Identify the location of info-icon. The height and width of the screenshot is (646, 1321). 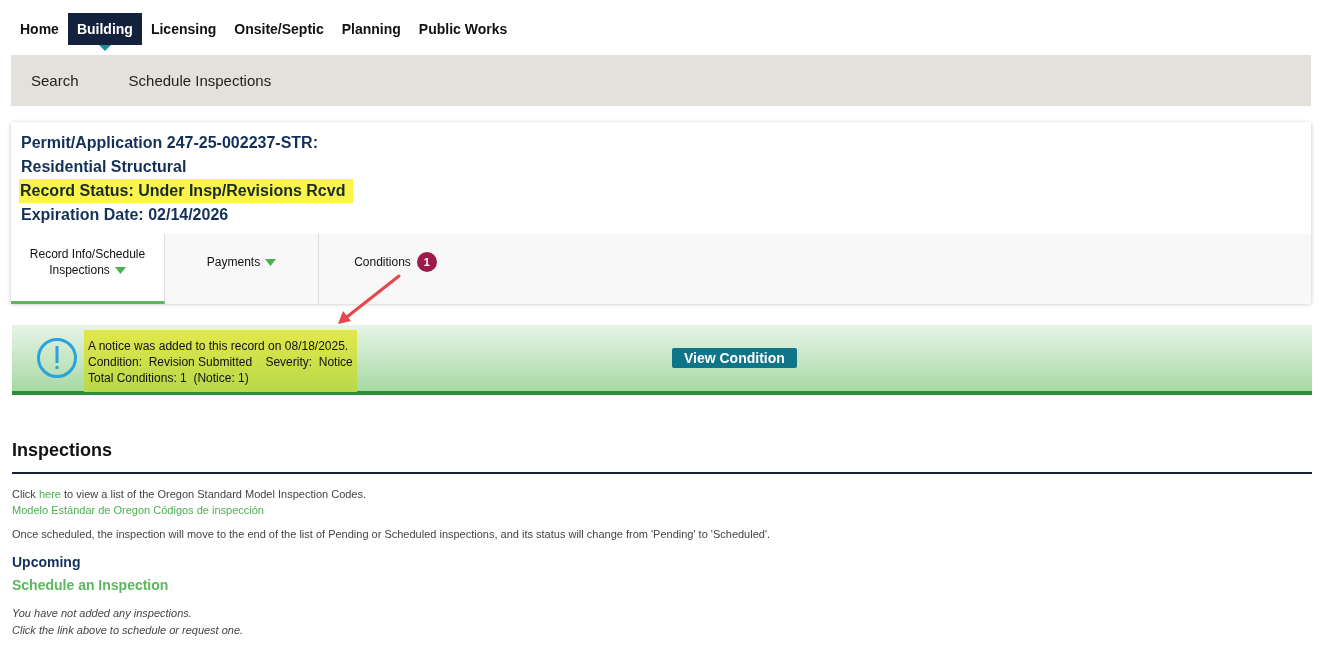
(57, 358).